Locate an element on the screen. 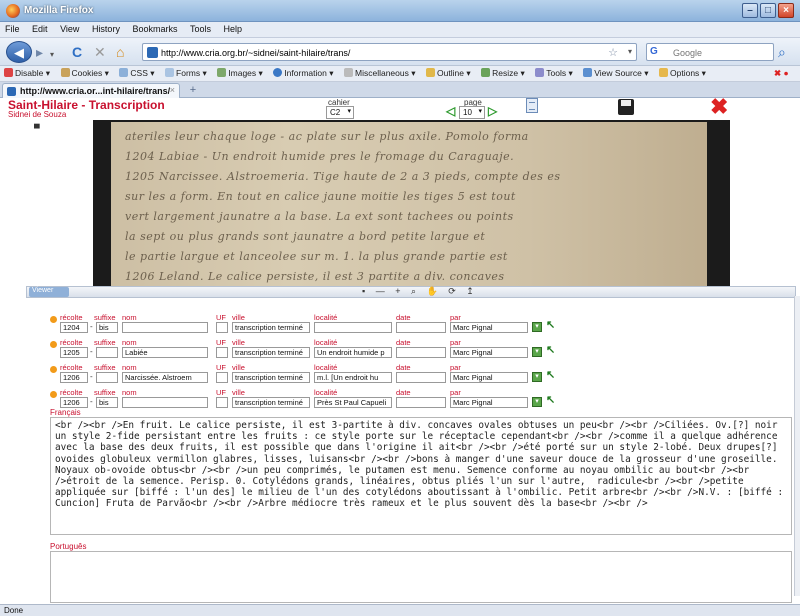 Image resolution: width=800 pixels, height=616 pixels. close-red-x-icon: ✖ is located at coordinates (719, 108).